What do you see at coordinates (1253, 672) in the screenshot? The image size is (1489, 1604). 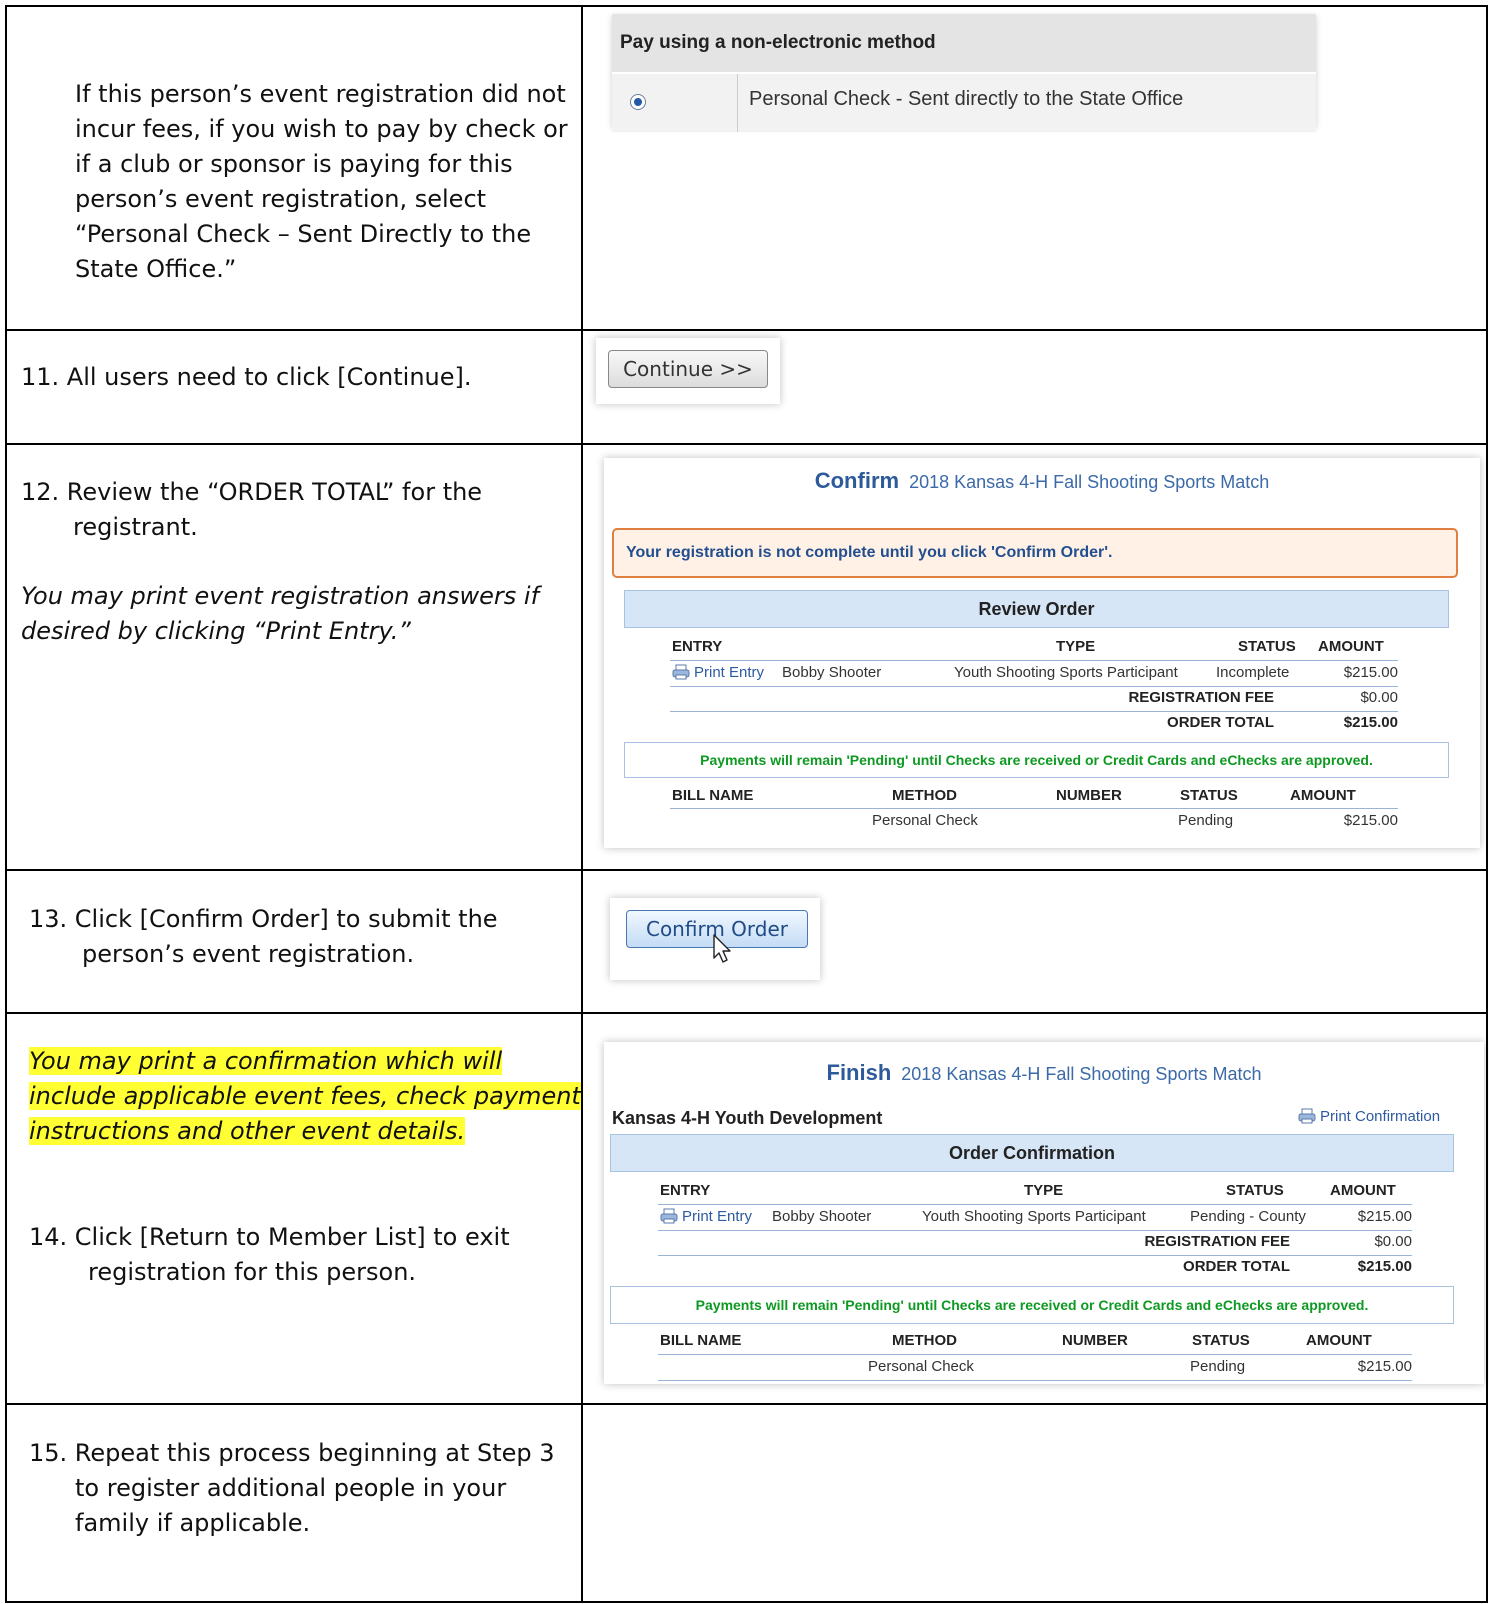 I see `entry-status: Incomplete` at bounding box center [1253, 672].